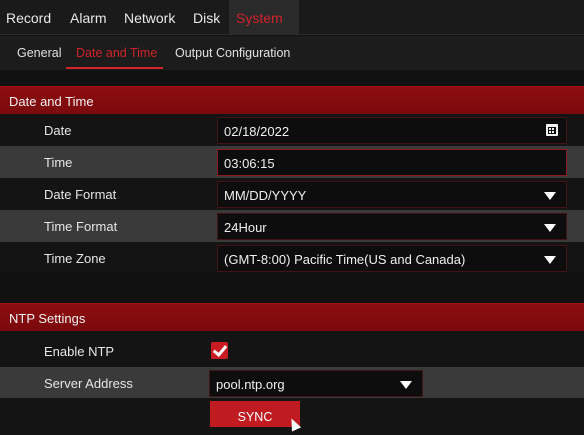 The height and width of the screenshot is (435, 587). Describe the element at coordinates (219, 350) in the screenshot. I see `enable-ntp-checkbox` at that location.